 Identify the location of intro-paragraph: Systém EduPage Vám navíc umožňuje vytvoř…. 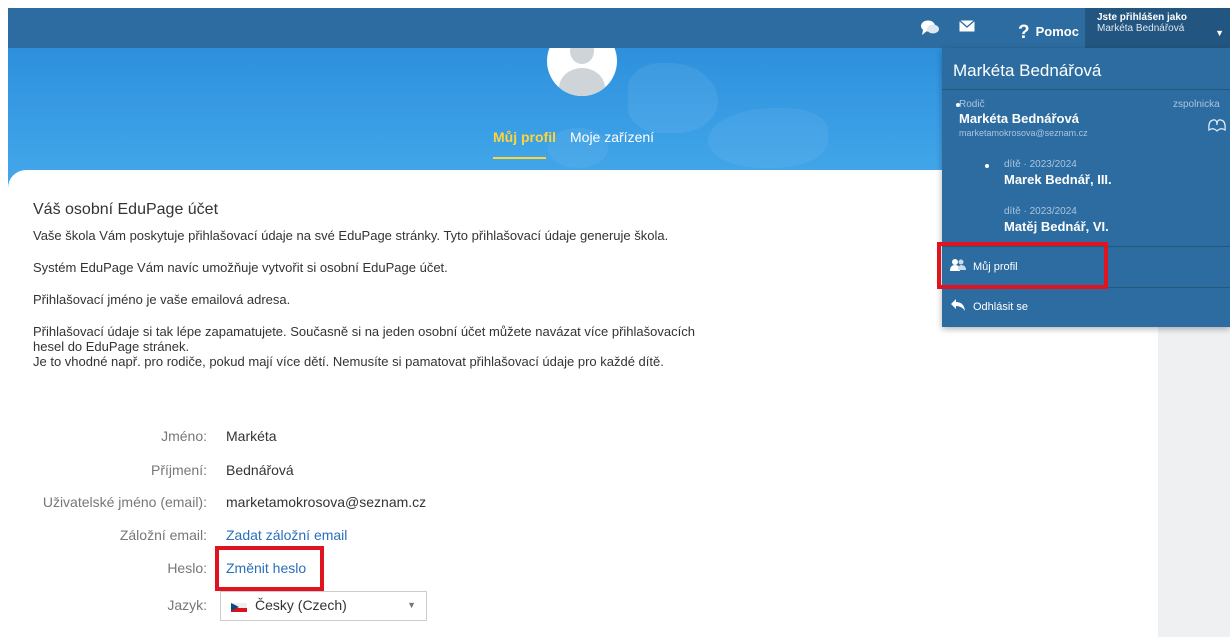
(240, 267).